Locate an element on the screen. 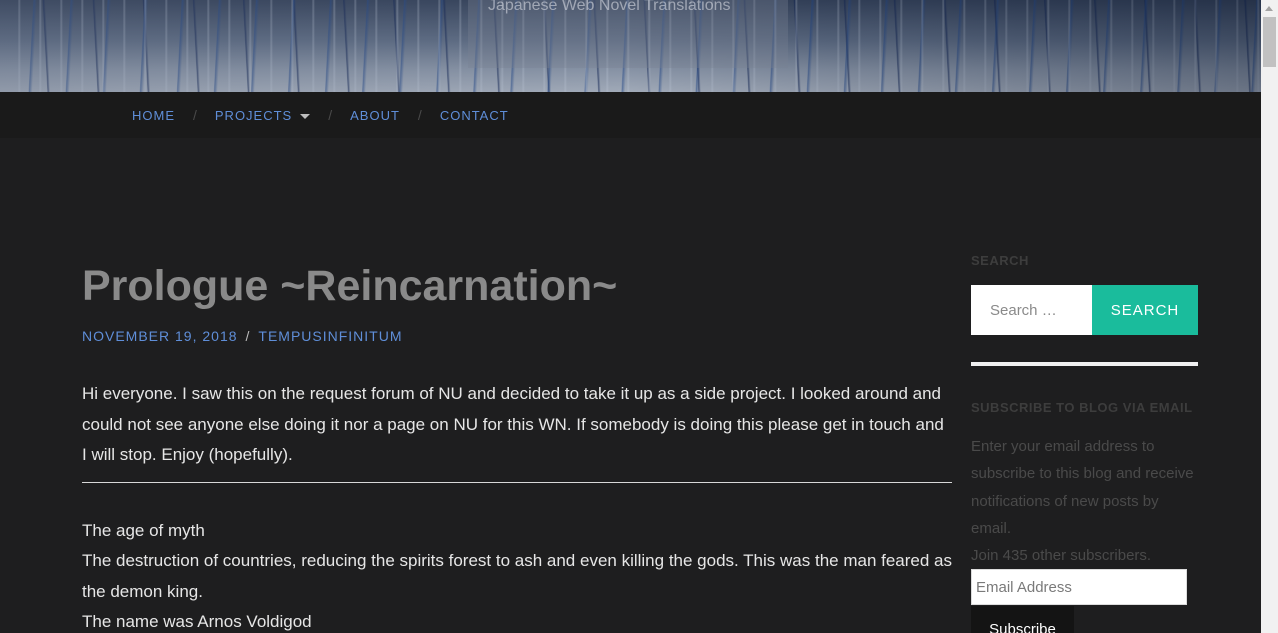 The height and width of the screenshot is (633, 1278). email-field is located at coordinates (1079, 587).